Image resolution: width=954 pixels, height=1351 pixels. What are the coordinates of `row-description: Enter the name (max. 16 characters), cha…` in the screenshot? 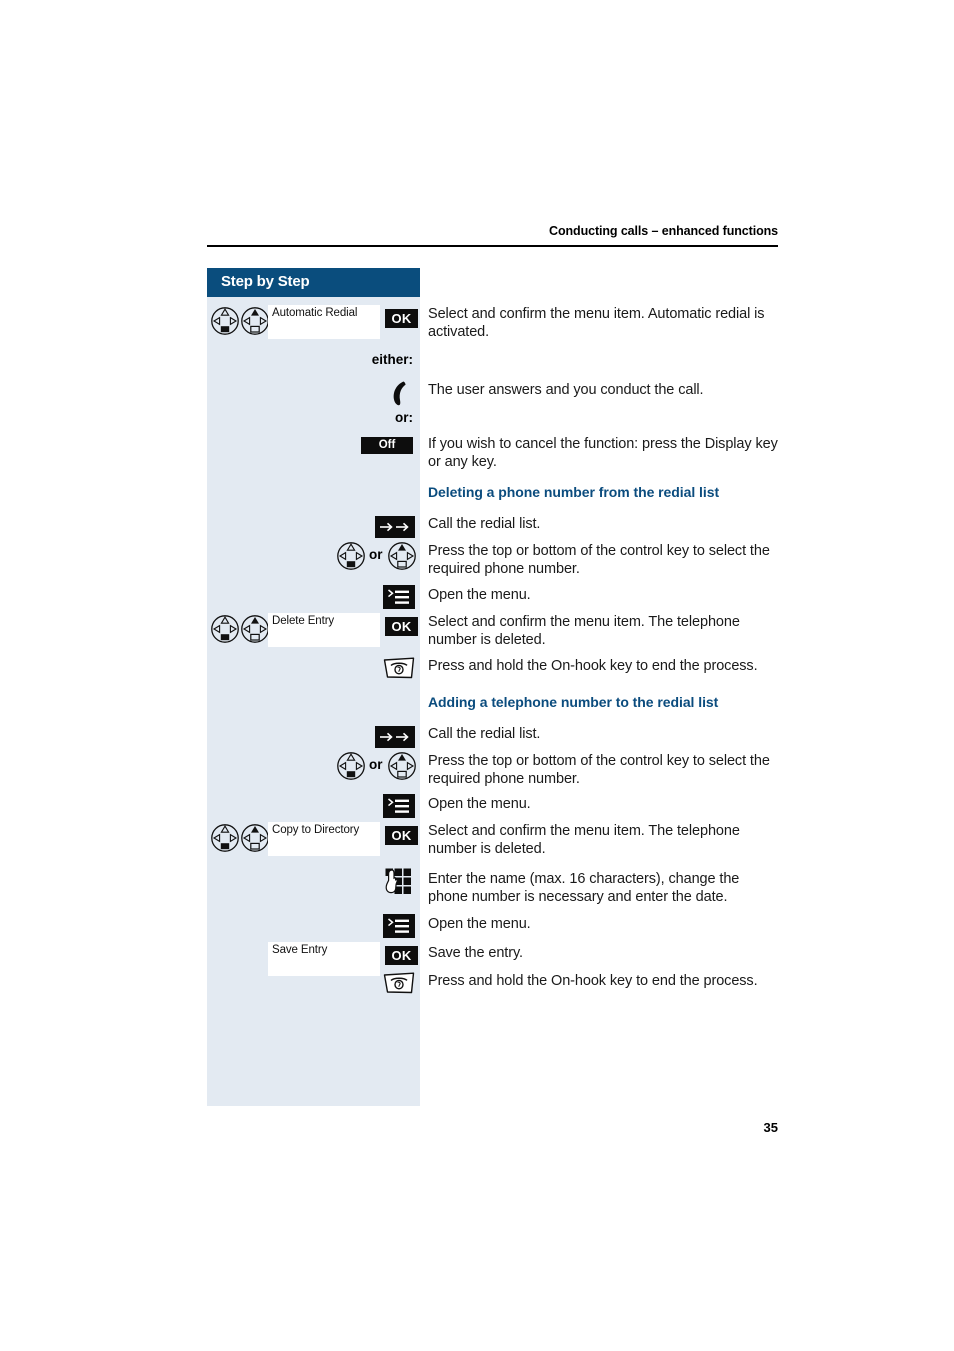 It's located at (584, 888).